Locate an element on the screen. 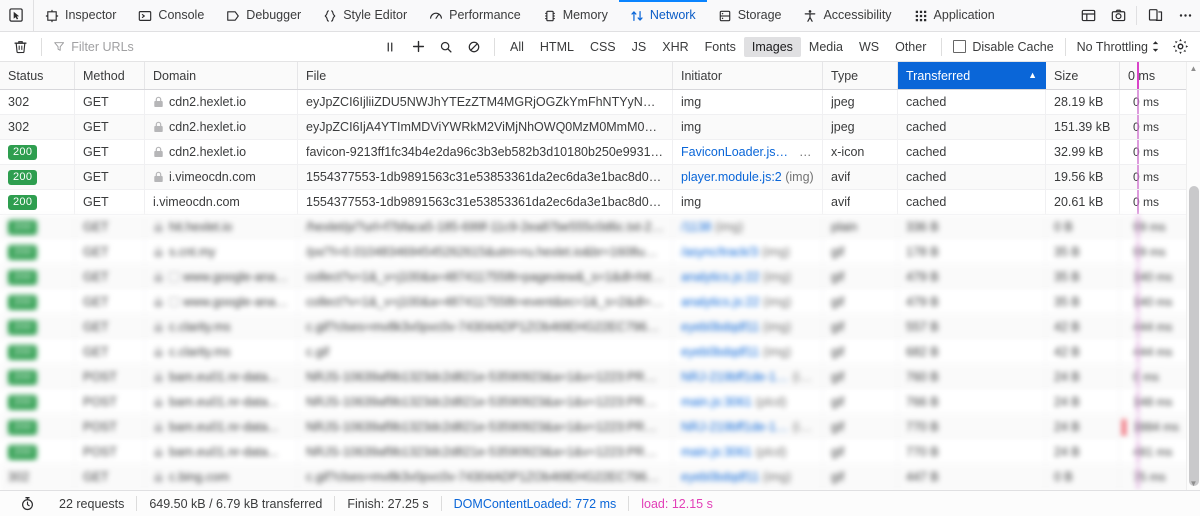 Image resolution: width=1200 pixels, height=516 pixels. network-settings-button is located at coordinates (1180, 46).